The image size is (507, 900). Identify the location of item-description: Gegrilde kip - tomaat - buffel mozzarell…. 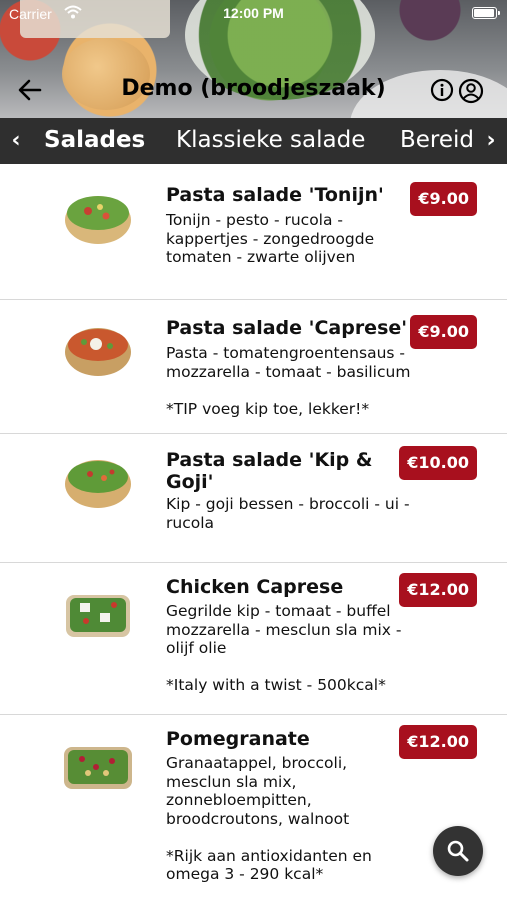
(284, 648).